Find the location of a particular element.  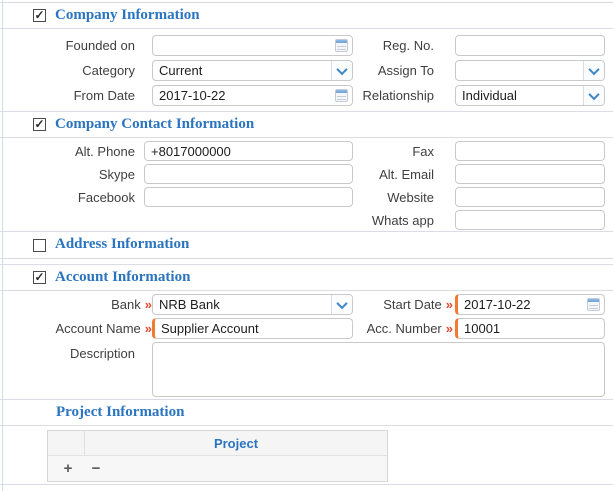

project-table: Project + − is located at coordinates (217, 456).